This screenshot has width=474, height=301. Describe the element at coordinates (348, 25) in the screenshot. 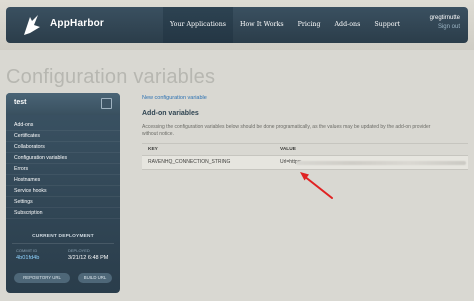

I see `nav-add-ons: Add-ons` at that location.